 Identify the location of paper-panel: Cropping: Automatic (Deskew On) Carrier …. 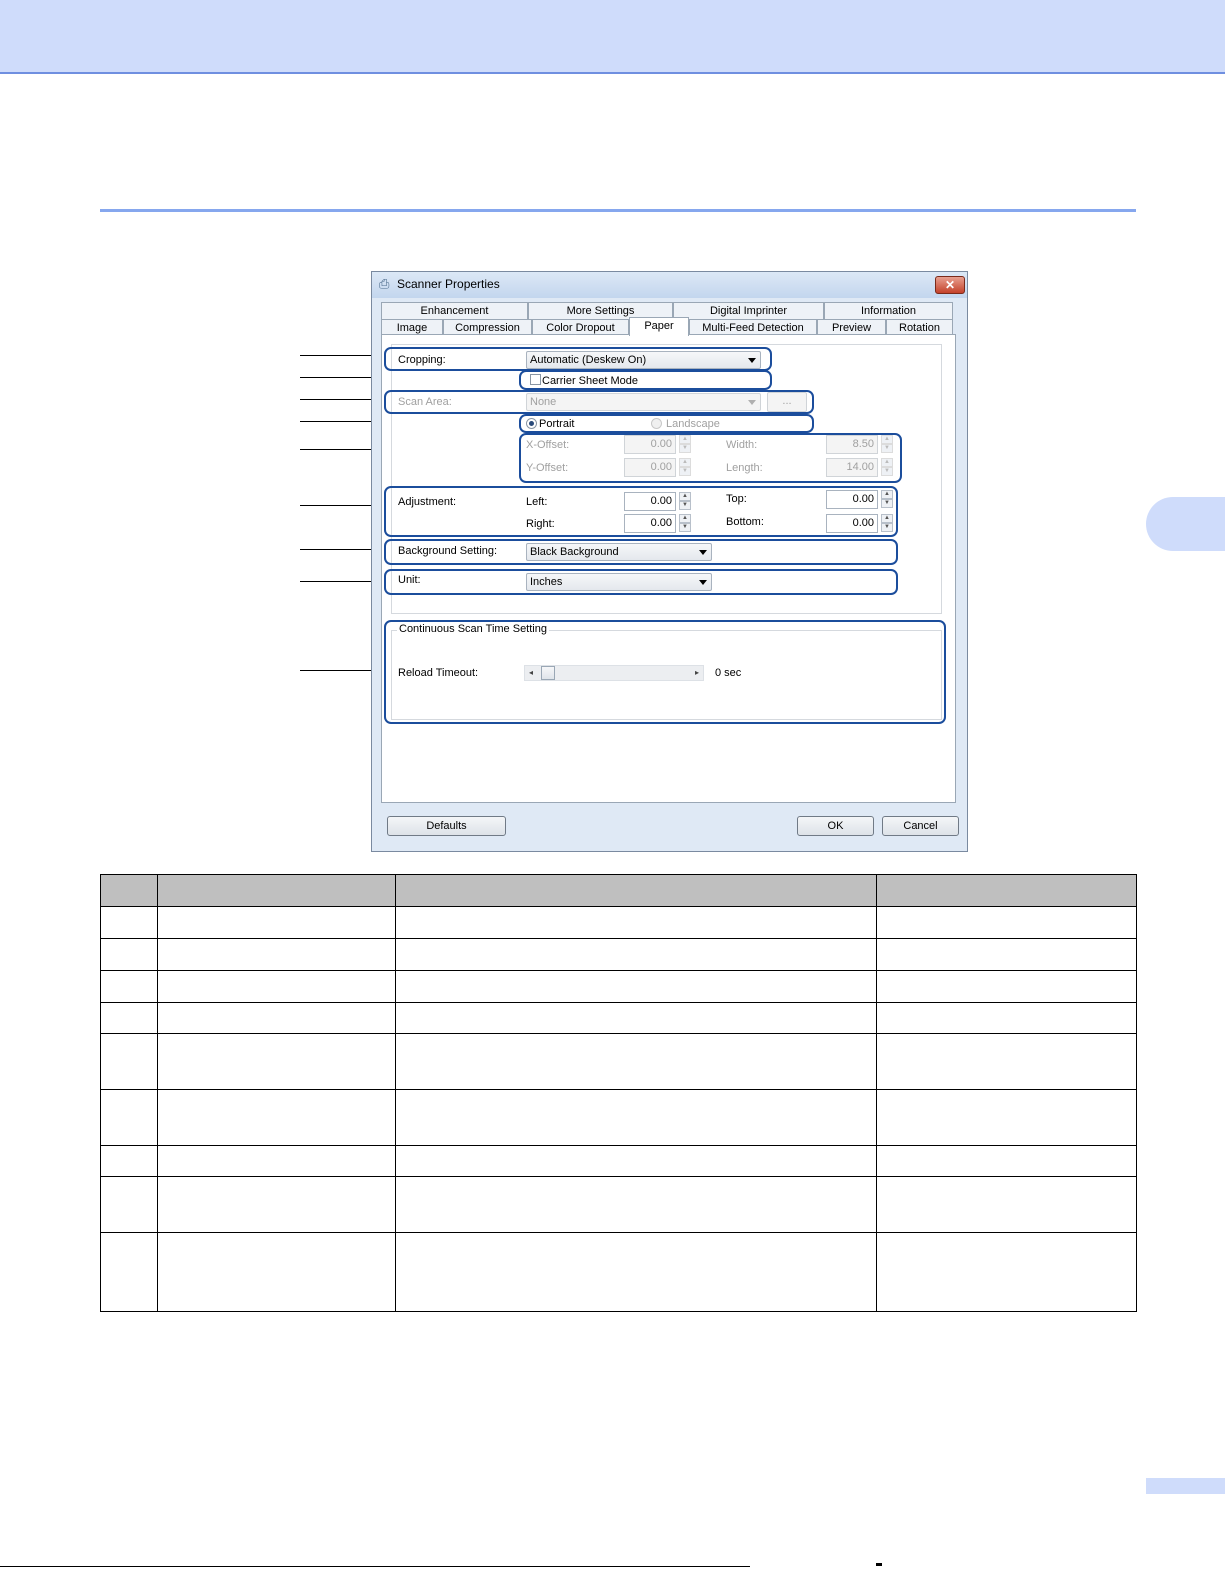
(668, 568).